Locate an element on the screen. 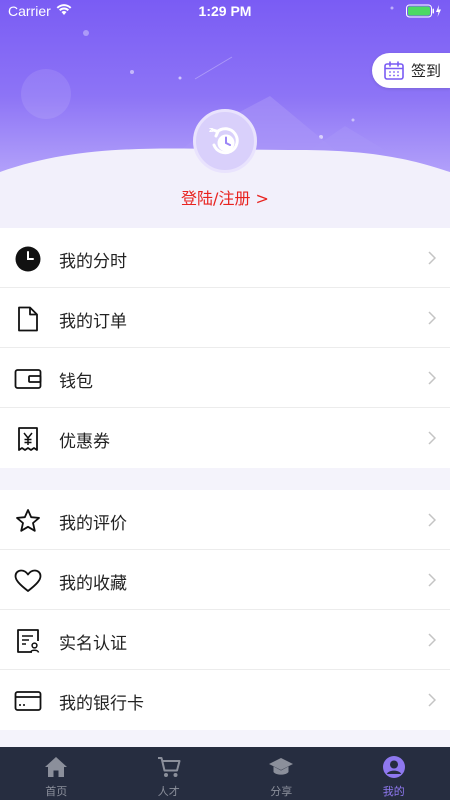 This screenshot has width=450, height=800. avatar: z is located at coordinates (225, 141).